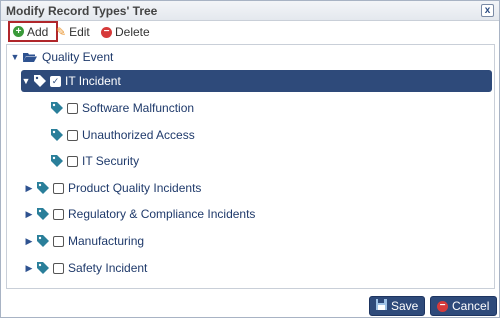 This screenshot has width=500, height=318. I want to click on save-icon, so click(381, 306).